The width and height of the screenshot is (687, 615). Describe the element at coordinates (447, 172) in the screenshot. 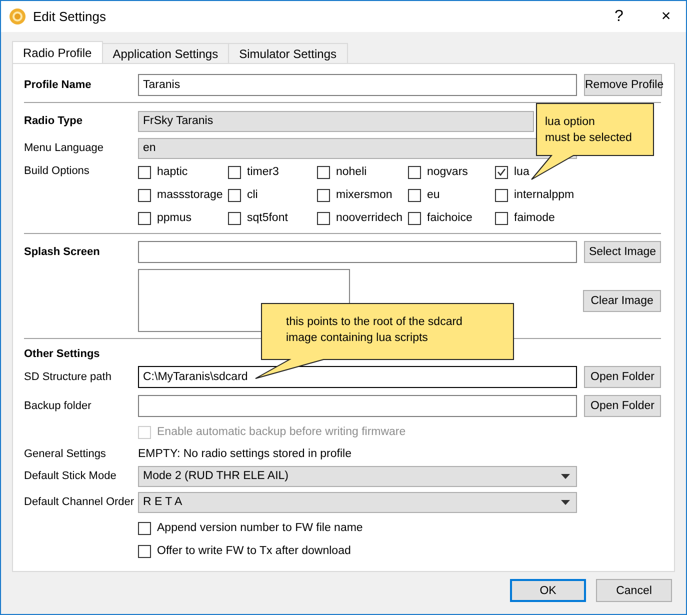

I see `option-label: nogvars` at that location.